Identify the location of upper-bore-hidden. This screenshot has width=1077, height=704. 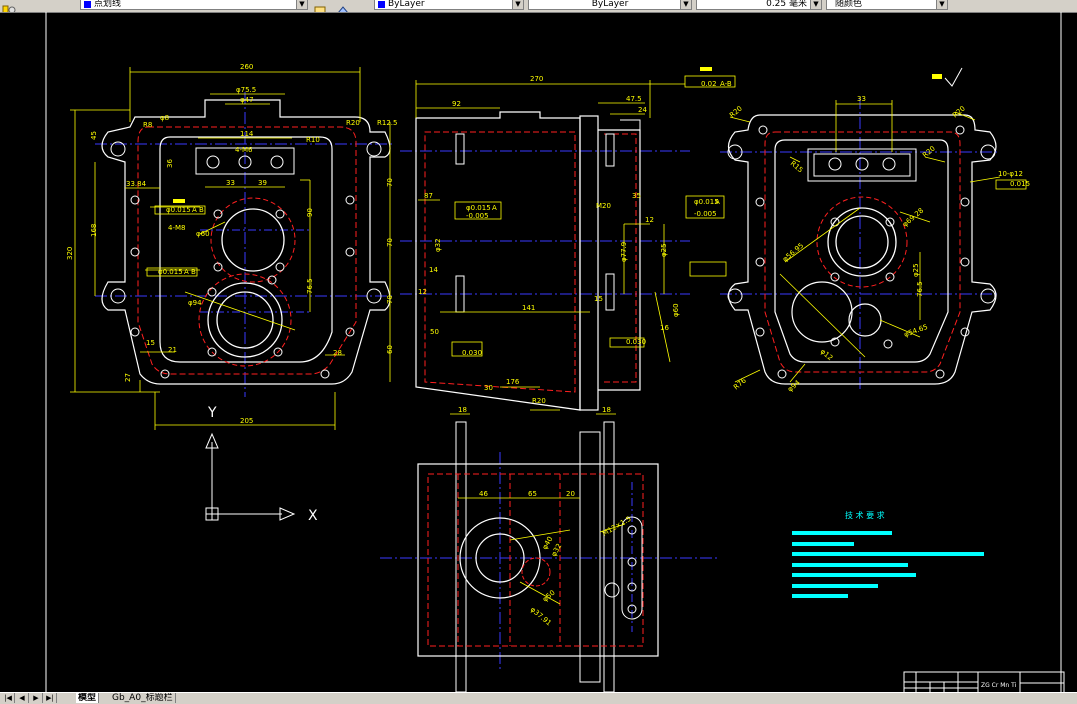
(862, 242).